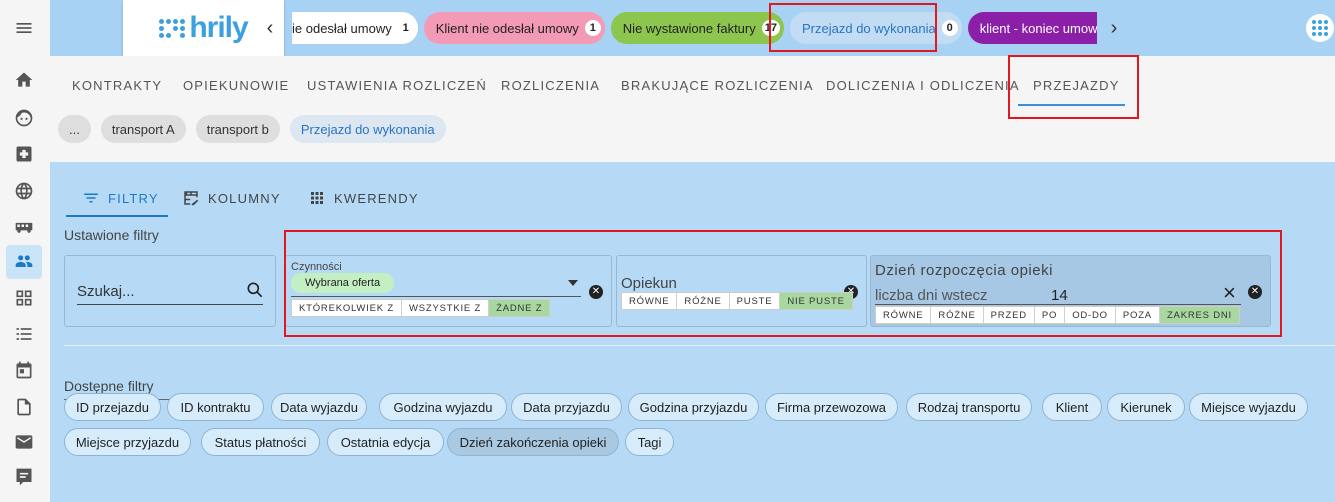  What do you see at coordinates (969, 407) in the screenshot?
I see `available-filter-chip: Rodzaj transportu` at bounding box center [969, 407].